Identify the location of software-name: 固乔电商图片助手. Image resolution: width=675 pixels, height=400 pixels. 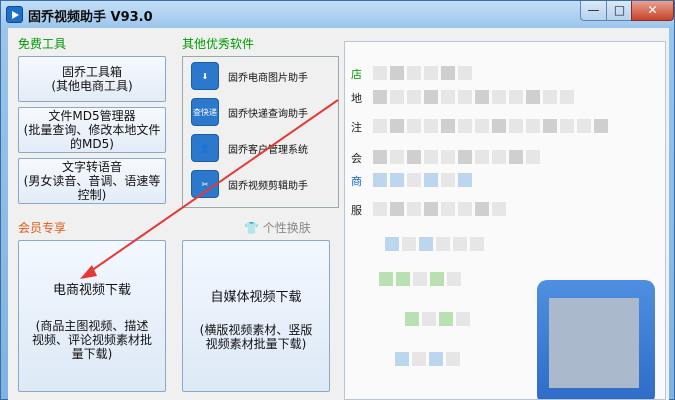
(268, 78).